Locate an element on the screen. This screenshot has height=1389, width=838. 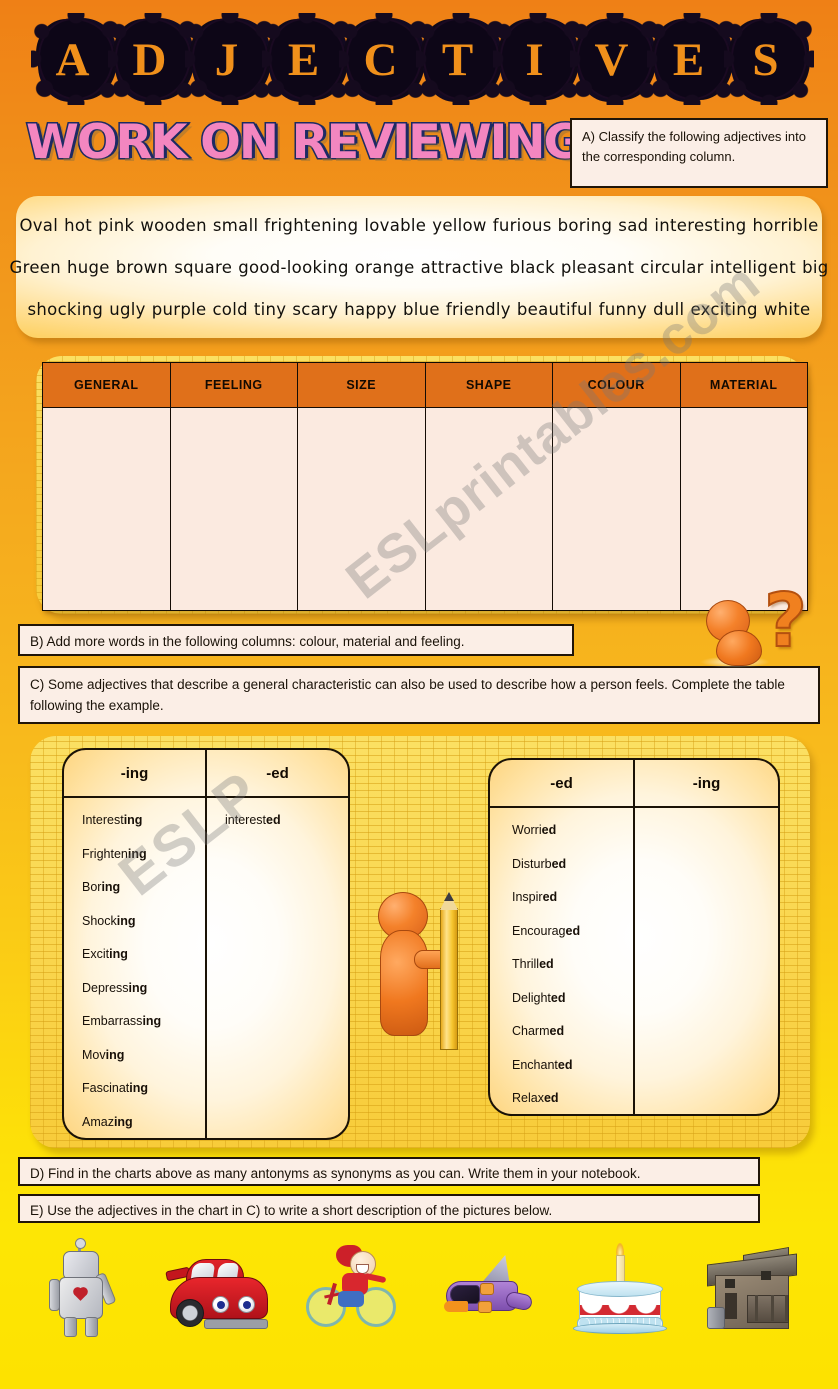
title-letter: C is located at coordinates (384, 59).